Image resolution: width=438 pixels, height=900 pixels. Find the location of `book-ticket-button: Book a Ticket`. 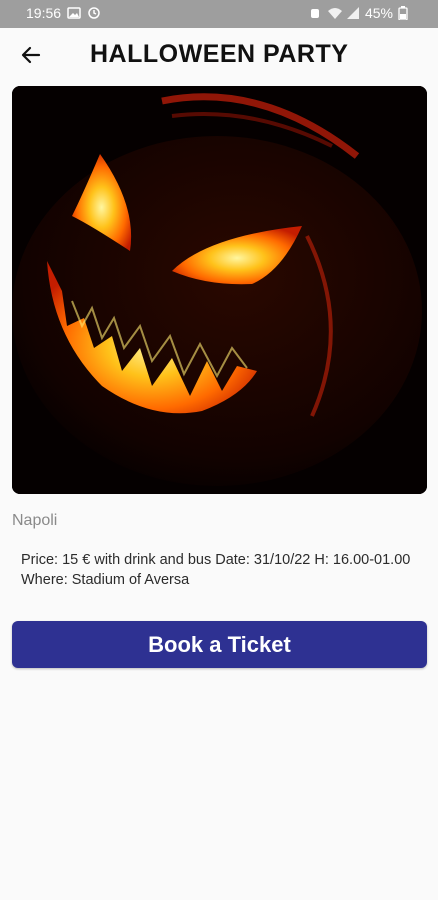

book-ticket-button: Book a Ticket is located at coordinates (219, 644).